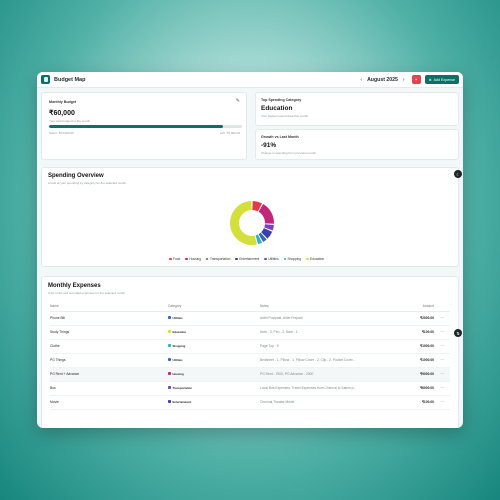 Image resolution: width=500 pixels, height=500 pixels. I want to click on category-label: Entertainment, so click(182, 401).